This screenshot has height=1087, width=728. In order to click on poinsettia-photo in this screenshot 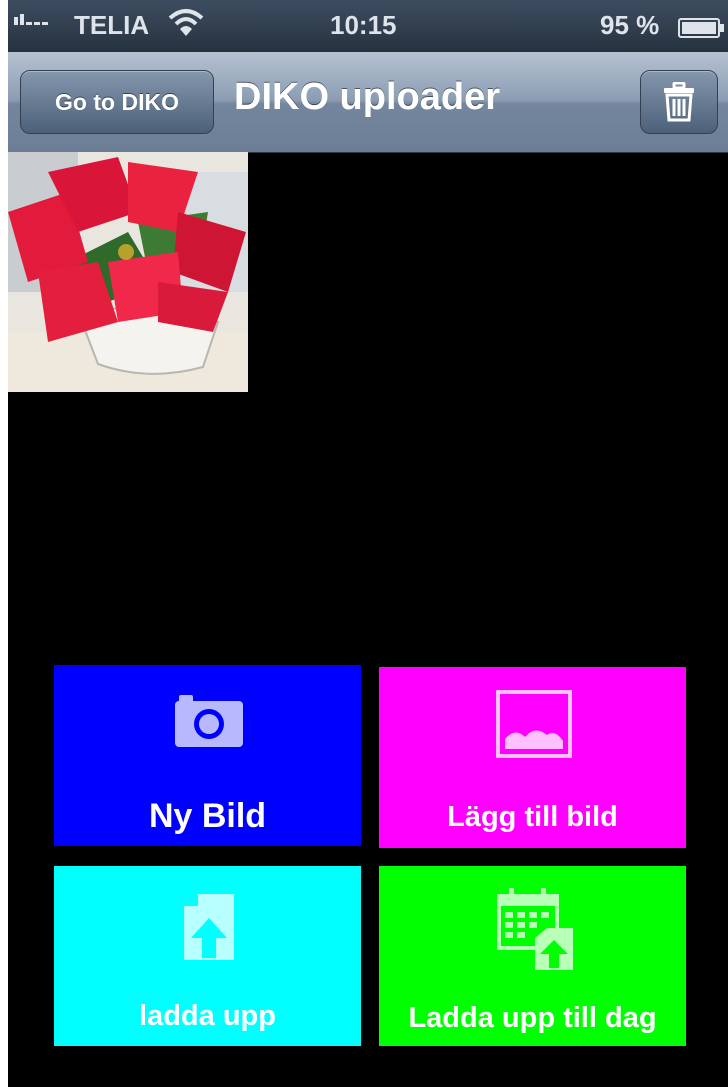, I will do `click(128, 272)`.